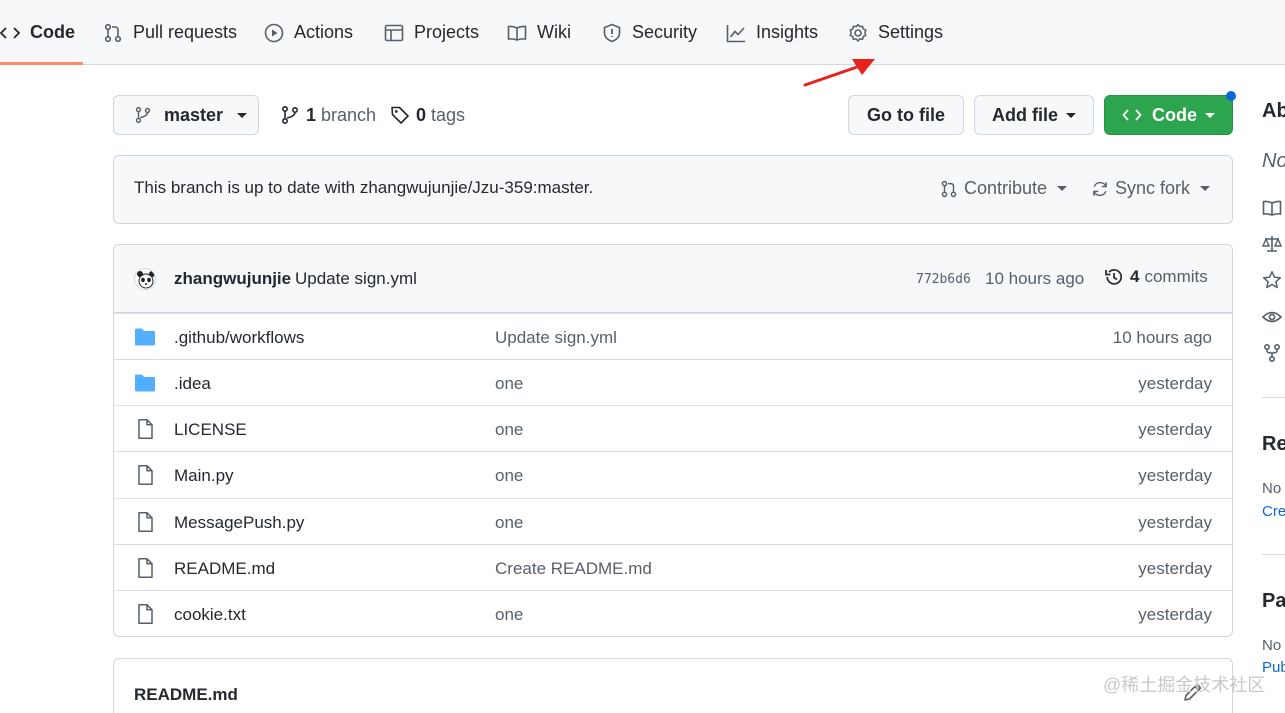  What do you see at coordinates (1272, 244) in the screenshot?
I see `law-scale-icon` at bounding box center [1272, 244].